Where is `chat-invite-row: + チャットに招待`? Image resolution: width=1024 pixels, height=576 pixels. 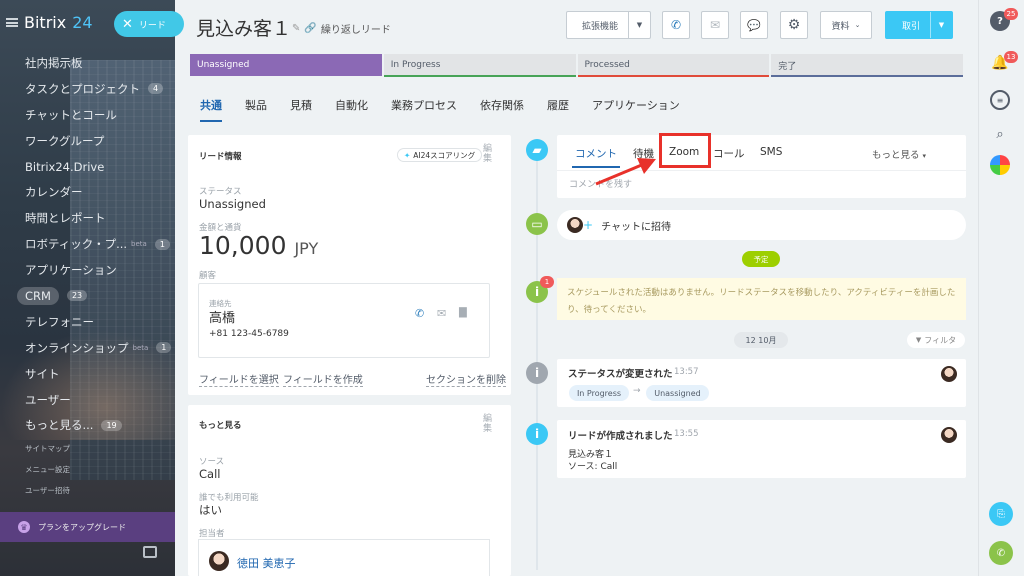 chat-invite-row: + チャットに招待 is located at coordinates (761, 225).